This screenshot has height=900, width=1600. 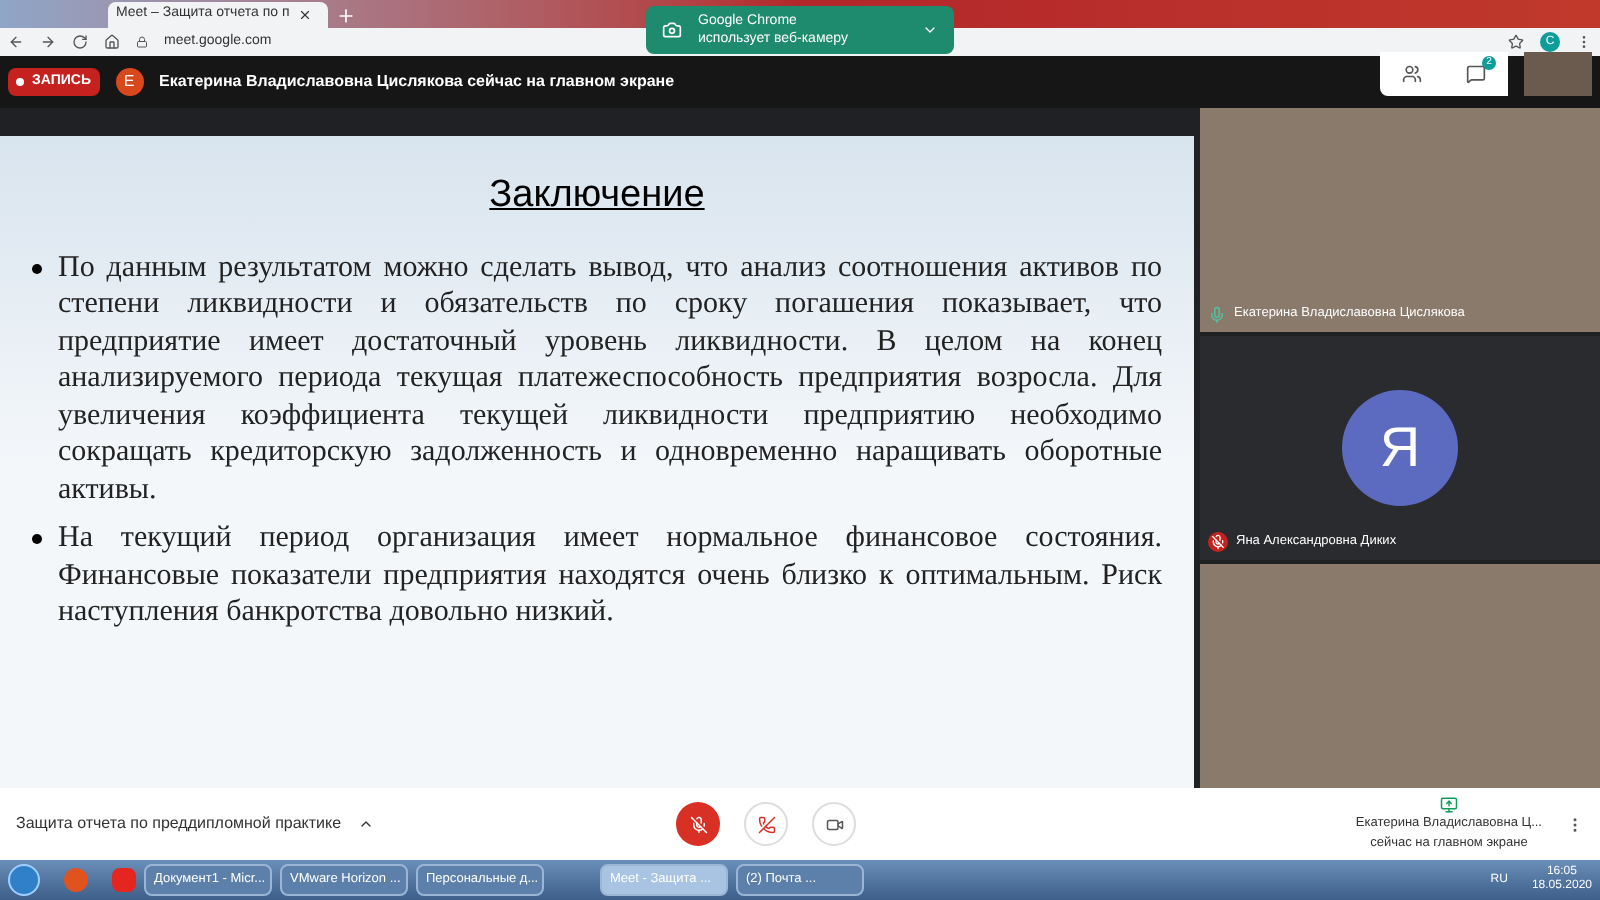 I want to click on participant-avatar: Я, so click(x=1400, y=448).